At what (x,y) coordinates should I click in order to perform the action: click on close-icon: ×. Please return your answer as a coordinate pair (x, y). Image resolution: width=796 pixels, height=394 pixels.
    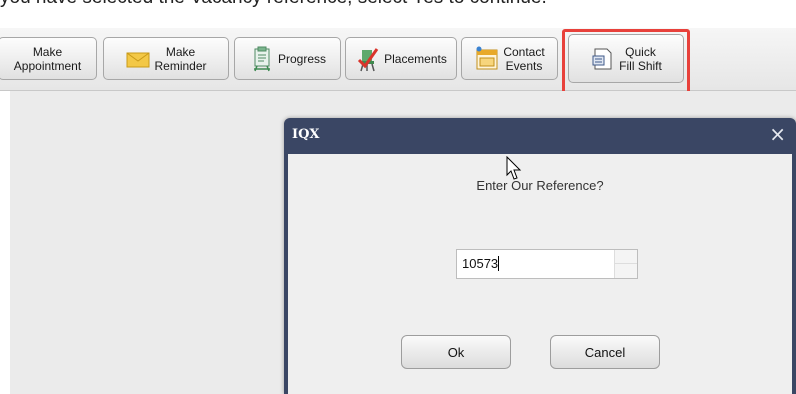
    Looking at the image, I should click on (777, 134).